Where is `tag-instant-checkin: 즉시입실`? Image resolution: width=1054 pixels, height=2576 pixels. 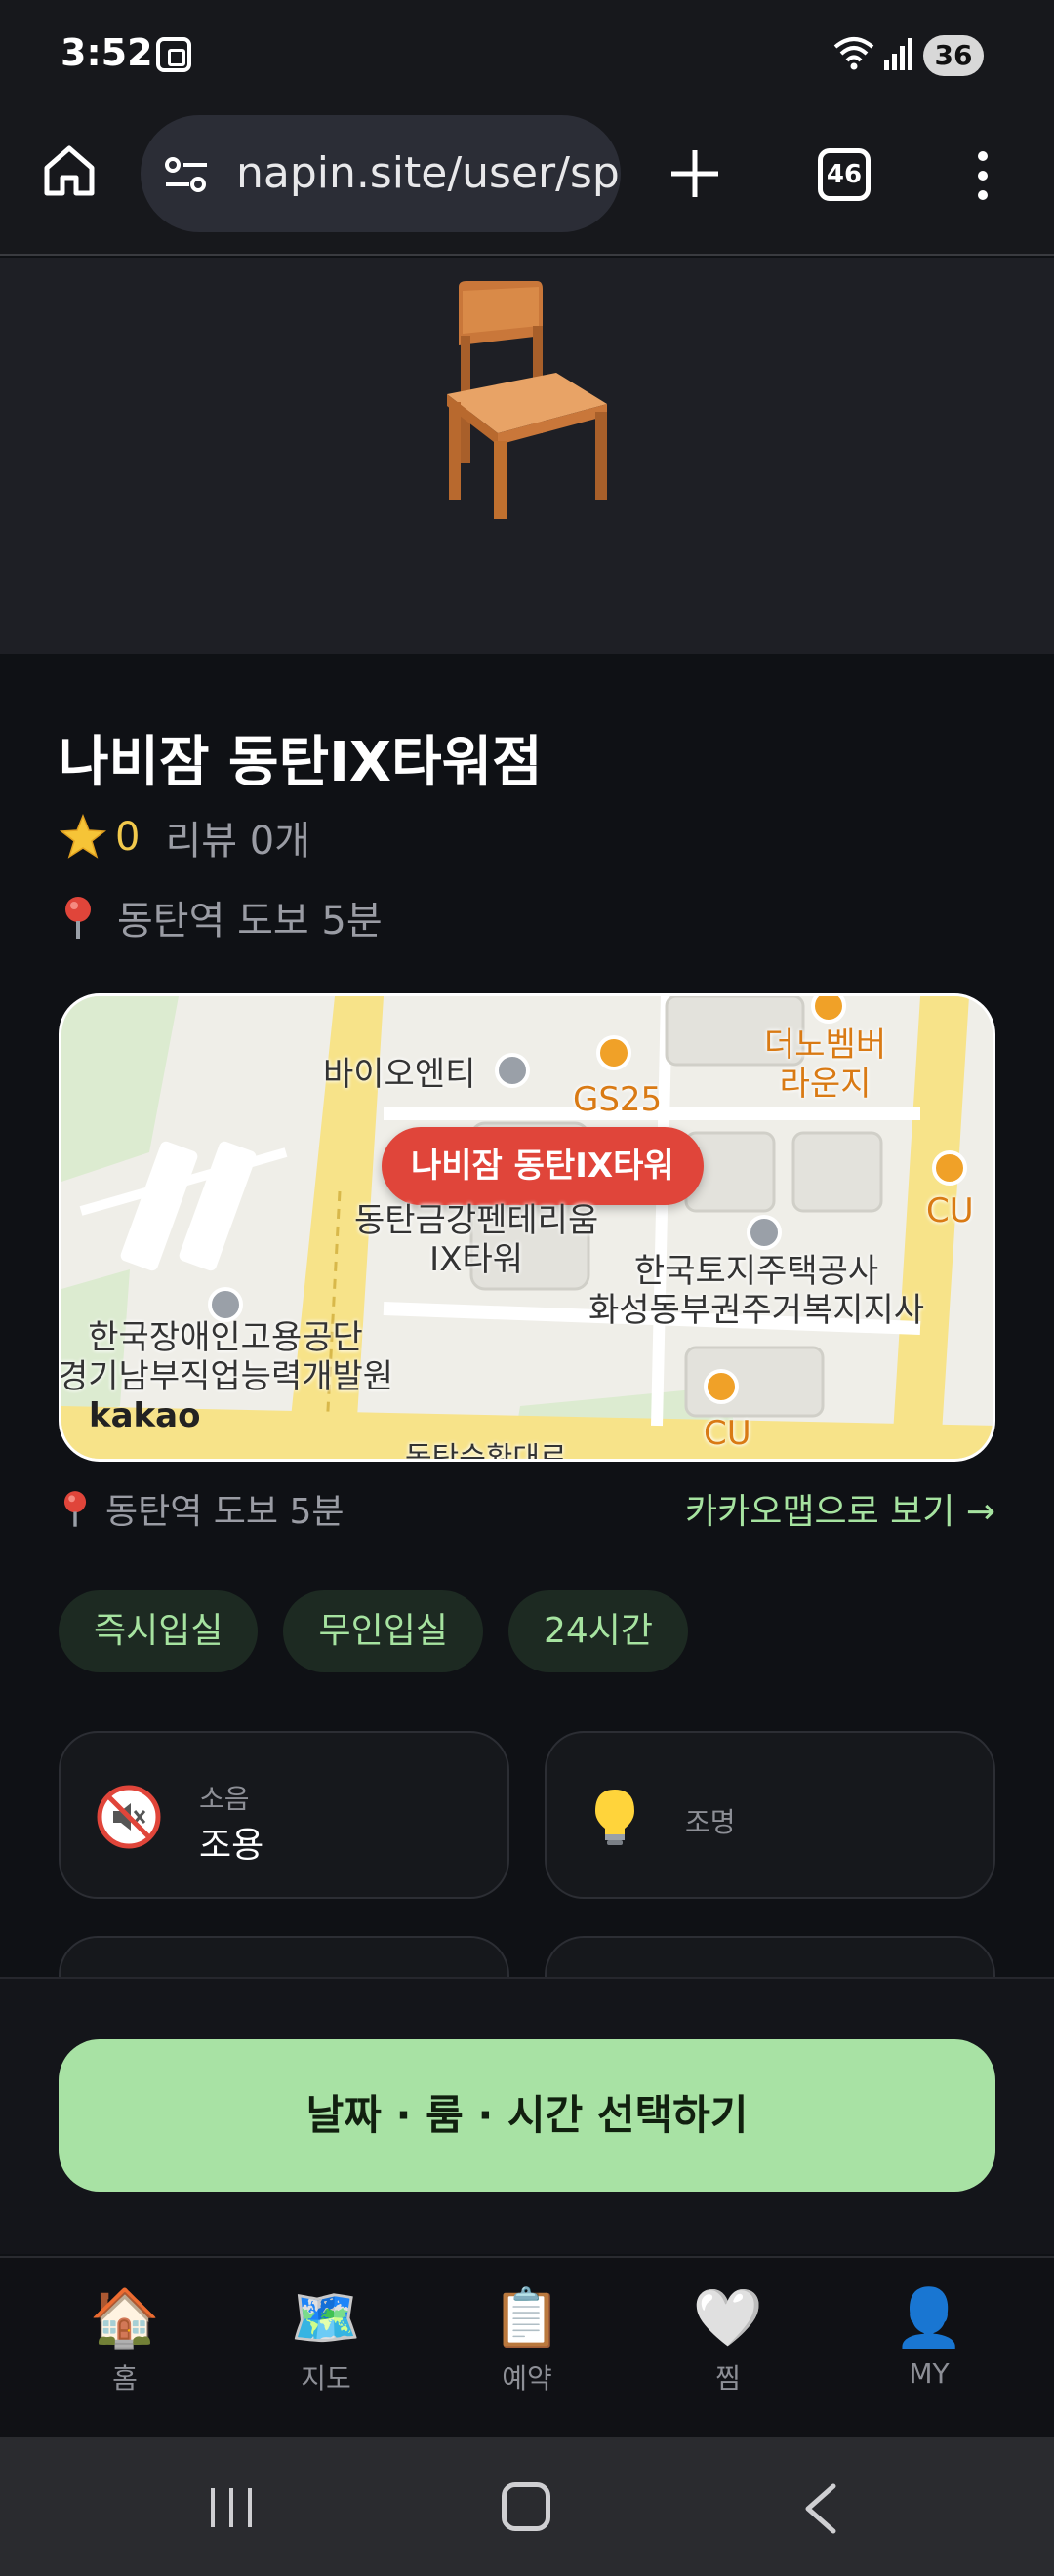
tag-instant-checkin: 즉시입실 is located at coordinates (159, 1631).